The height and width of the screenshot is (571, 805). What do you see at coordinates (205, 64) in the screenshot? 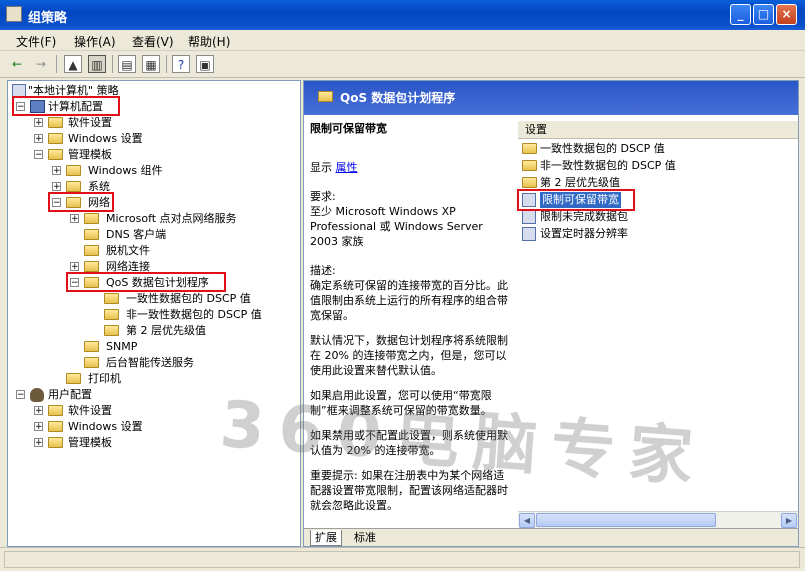
I see `show-hide-pane-icon: ▣` at bounding box center [205, 64].